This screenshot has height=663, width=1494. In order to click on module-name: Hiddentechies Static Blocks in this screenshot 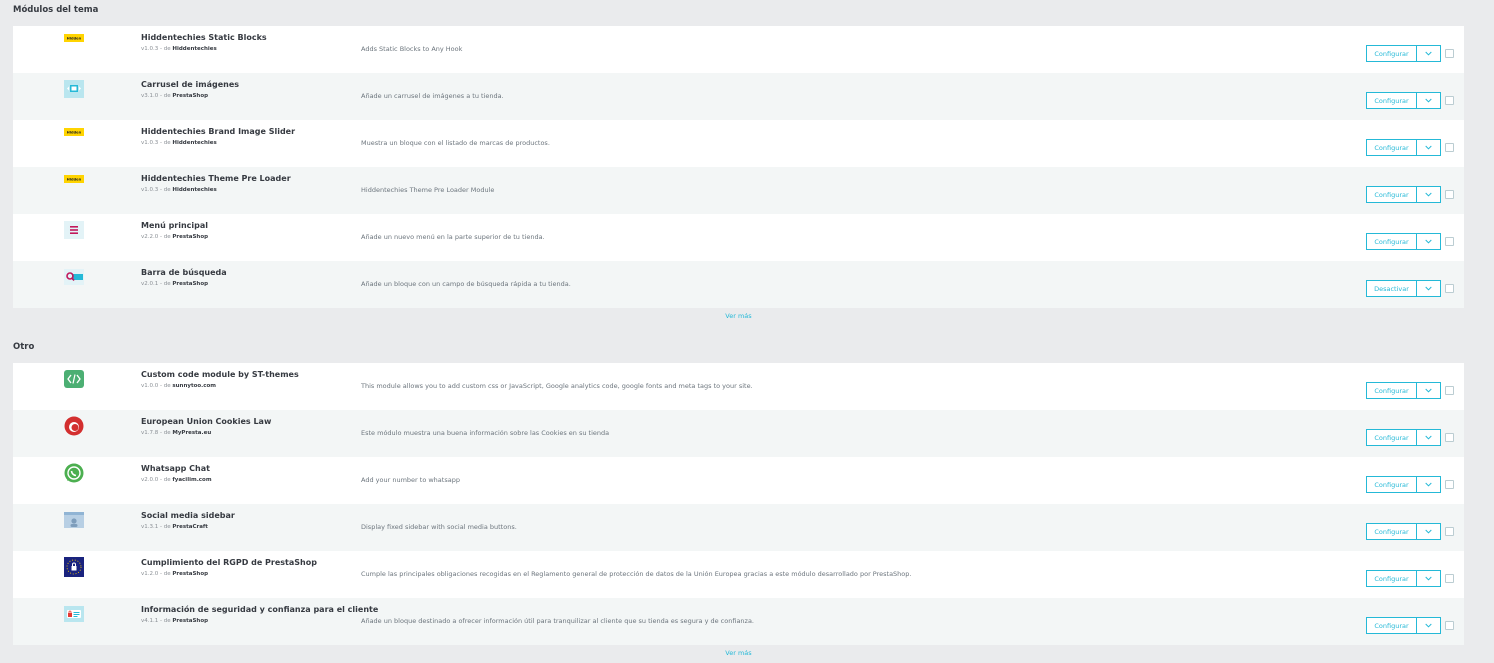, I will do `click(204, 37)`.